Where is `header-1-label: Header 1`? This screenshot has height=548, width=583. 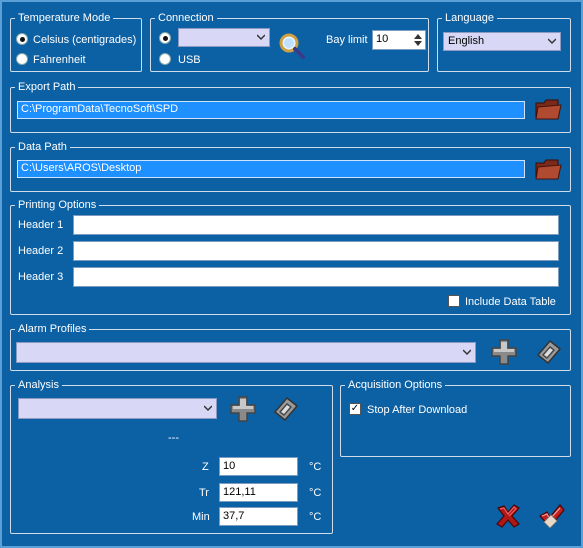 header-1-label: Header 1 is located at coordinates (41, 225).